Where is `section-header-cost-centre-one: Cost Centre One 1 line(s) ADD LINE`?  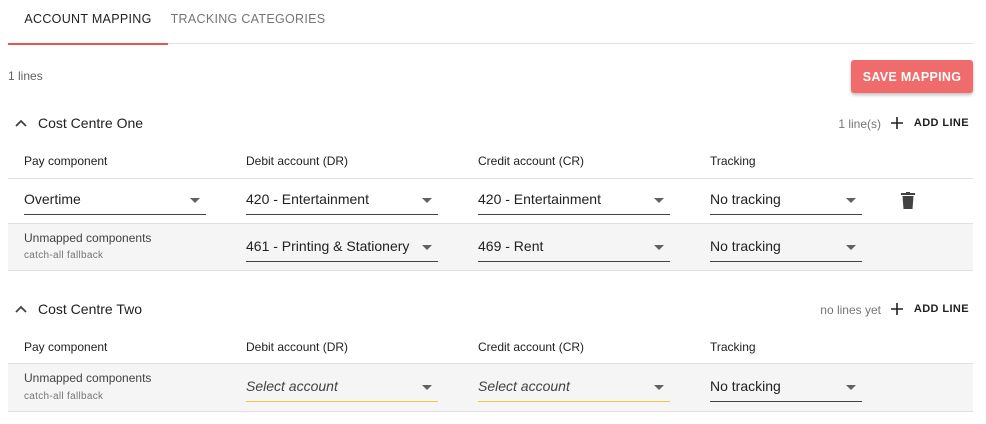 section-header-cost-centre-one: Cost Centre One 1 line(s) ADD LINE is located at coordinates (490, 125).